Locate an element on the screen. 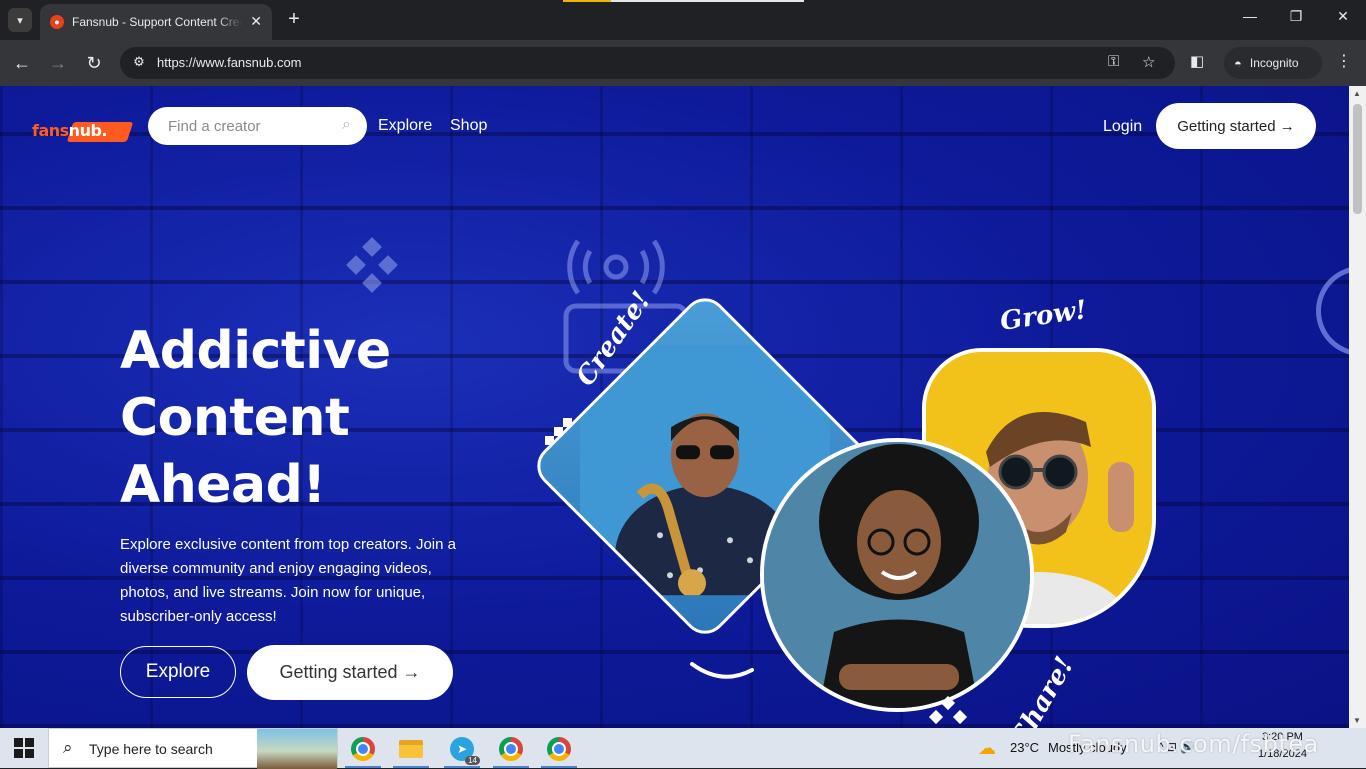 The width and height of the screenshot is (1366, 769). page-scrollbar: ▲ ▼ is located at coordinates (1357, 407).